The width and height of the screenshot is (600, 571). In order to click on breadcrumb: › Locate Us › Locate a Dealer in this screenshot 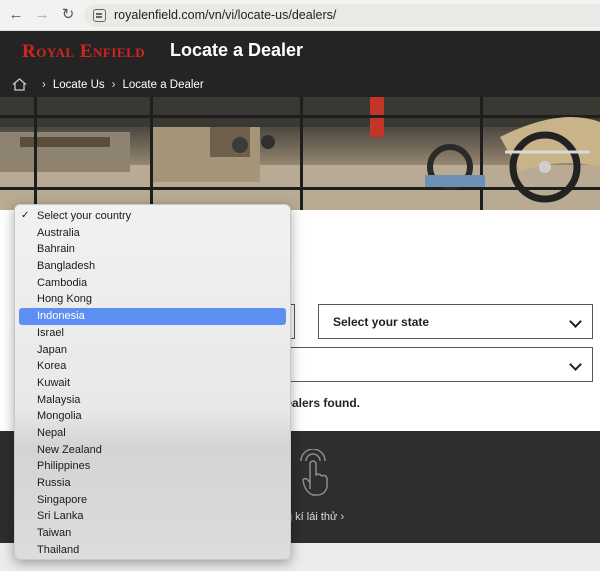, I will do `click(108, 84)`.